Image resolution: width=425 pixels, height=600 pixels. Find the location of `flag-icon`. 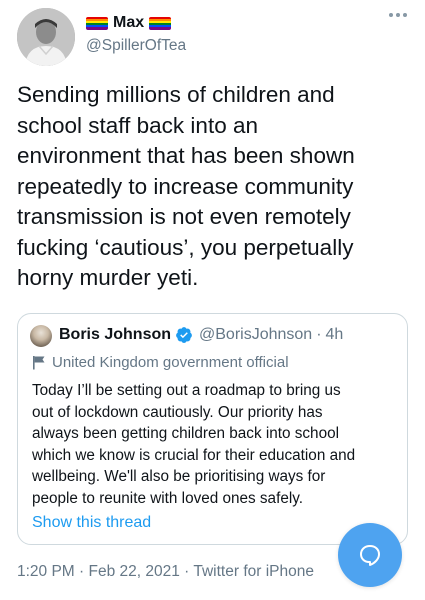

flag-icon is located at coordinates (39, 363).